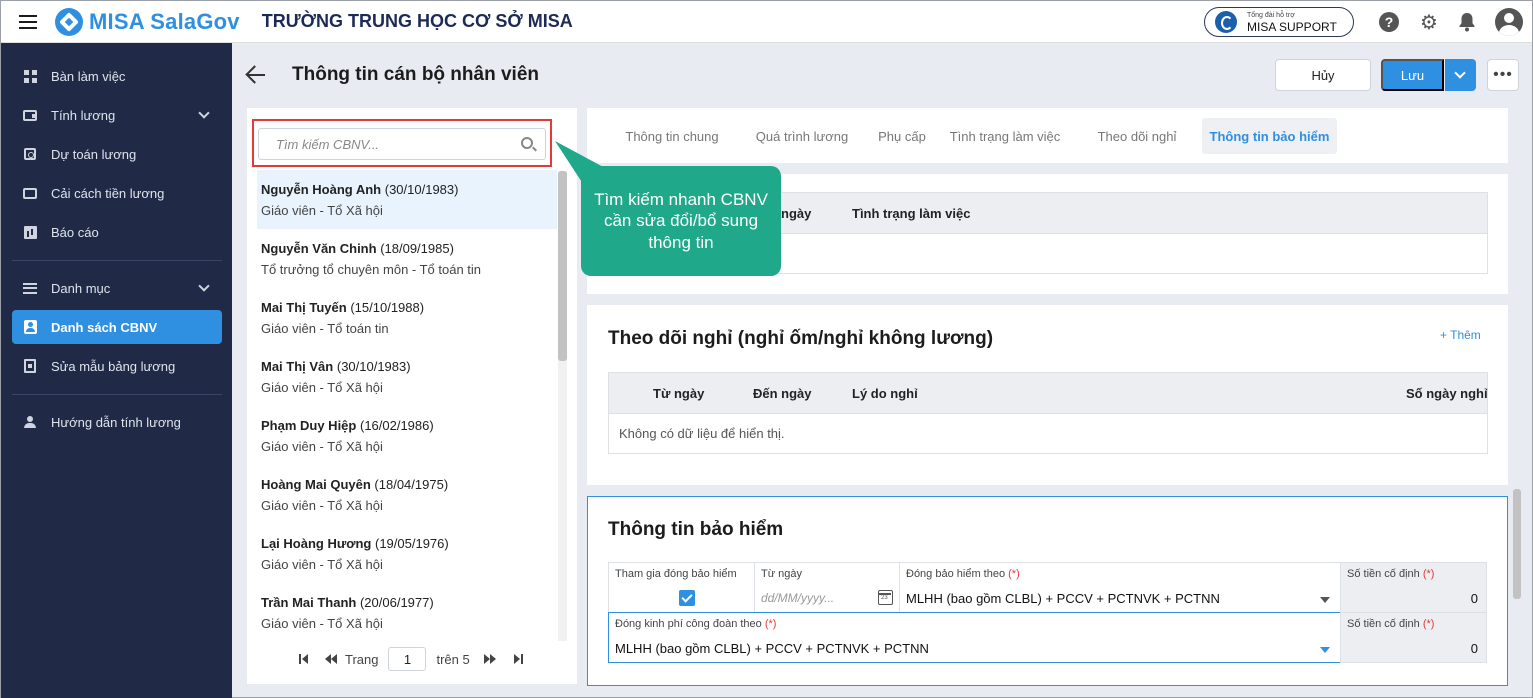  What do you see at coordinates (956, 574) in the screenshot?
I see `field-label: Đóng bảo hiểm theo` at bounding box center [956, 574].